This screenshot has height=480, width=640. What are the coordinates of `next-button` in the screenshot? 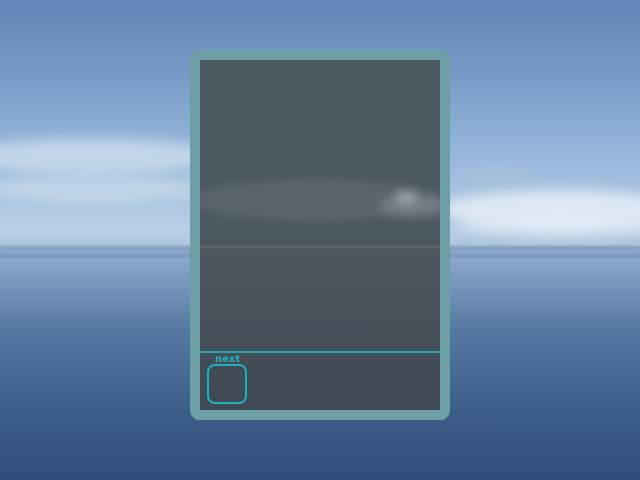 It's located at (227, 384).